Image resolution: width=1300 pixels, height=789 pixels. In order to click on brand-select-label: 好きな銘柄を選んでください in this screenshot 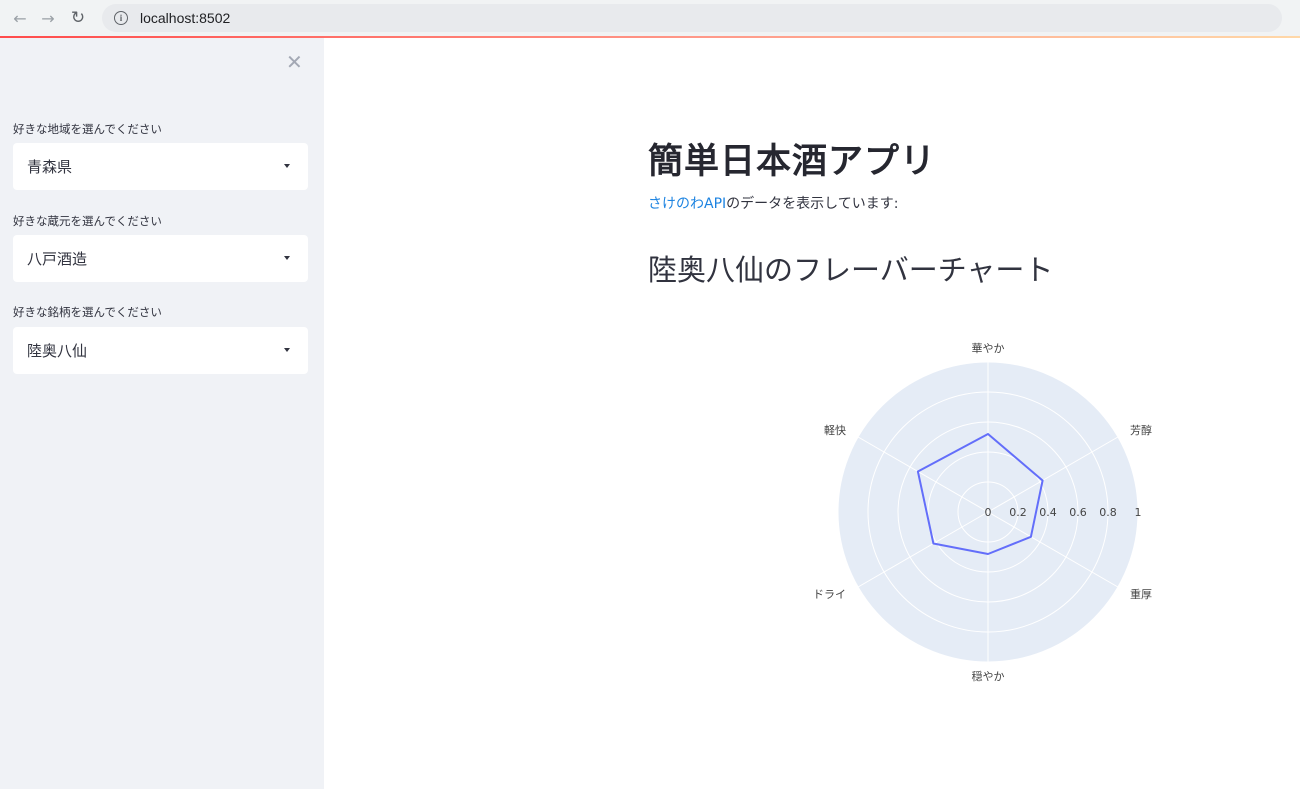, I will do `click(87, 312)`.